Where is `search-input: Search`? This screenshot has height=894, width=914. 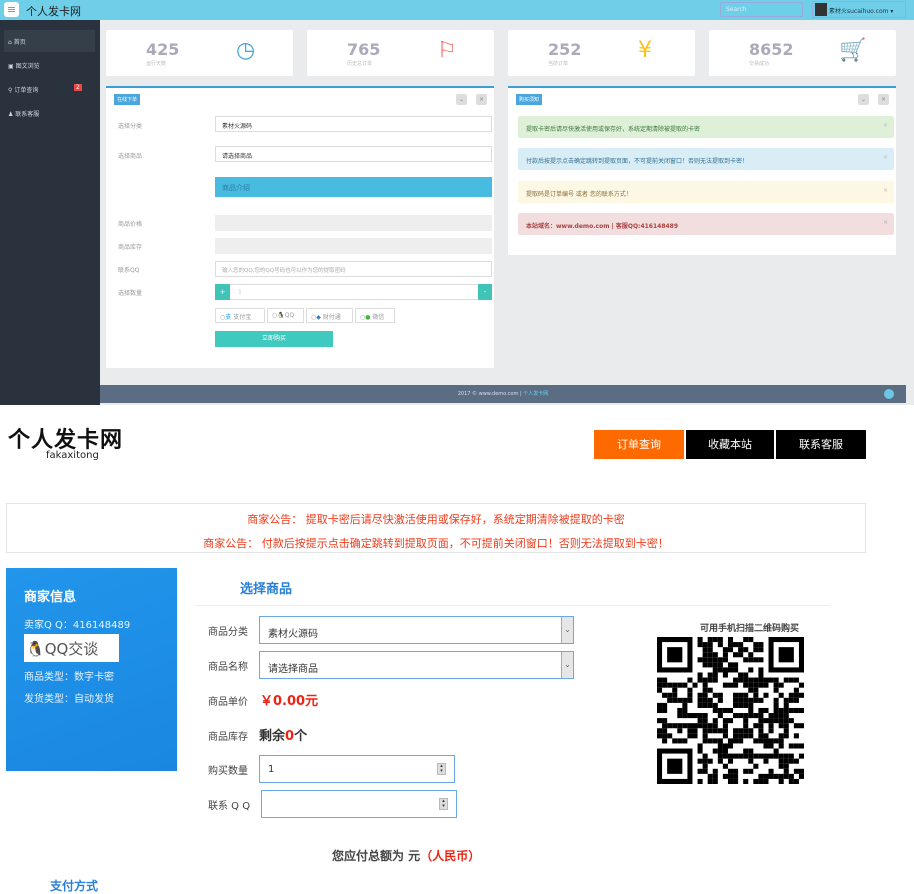 search-input: Search is located at coordinates (761, 9).